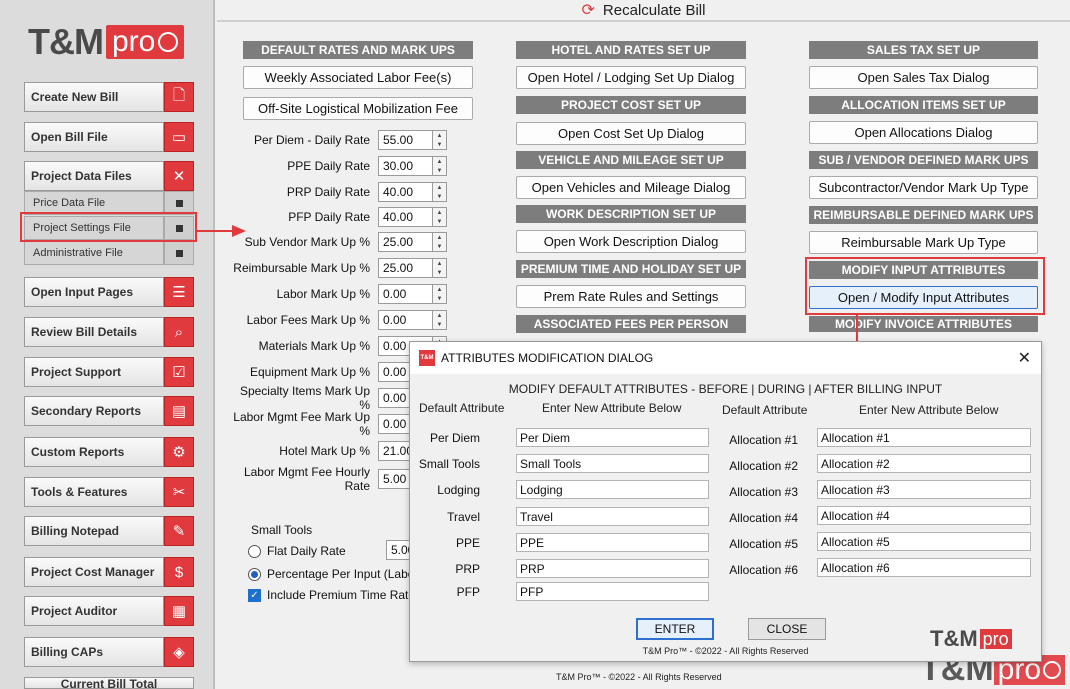 Image resolution: width=1070 pixels, height=689 pixels. Describe the element at coordinates (612, 516) in the screenshot. I see `attribute-input: Travel` at that location.